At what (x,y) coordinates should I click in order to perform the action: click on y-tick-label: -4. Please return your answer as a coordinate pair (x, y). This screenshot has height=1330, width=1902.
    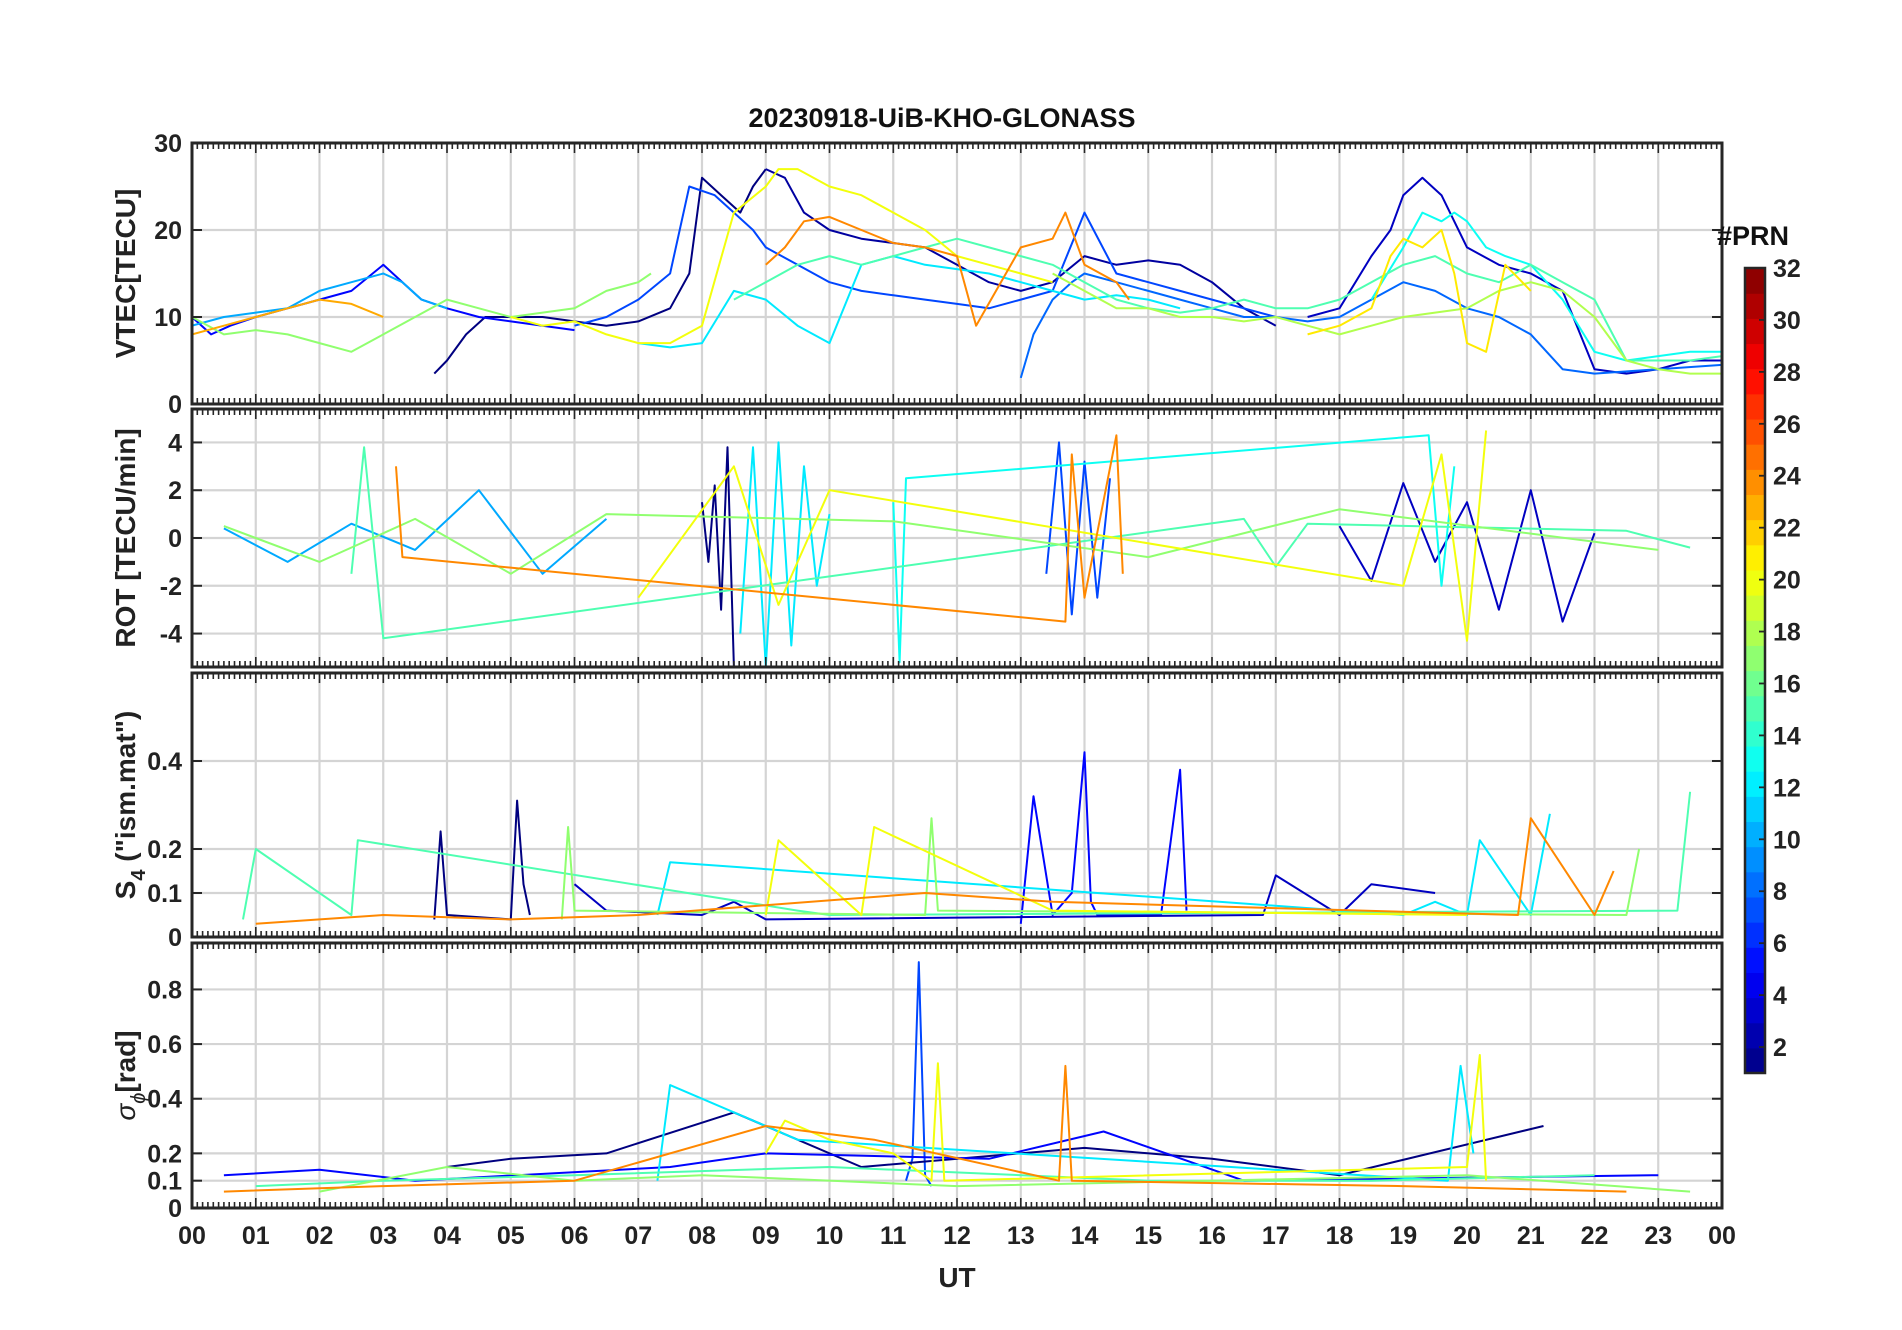
    Looking at the image, I should click on (171, 635).